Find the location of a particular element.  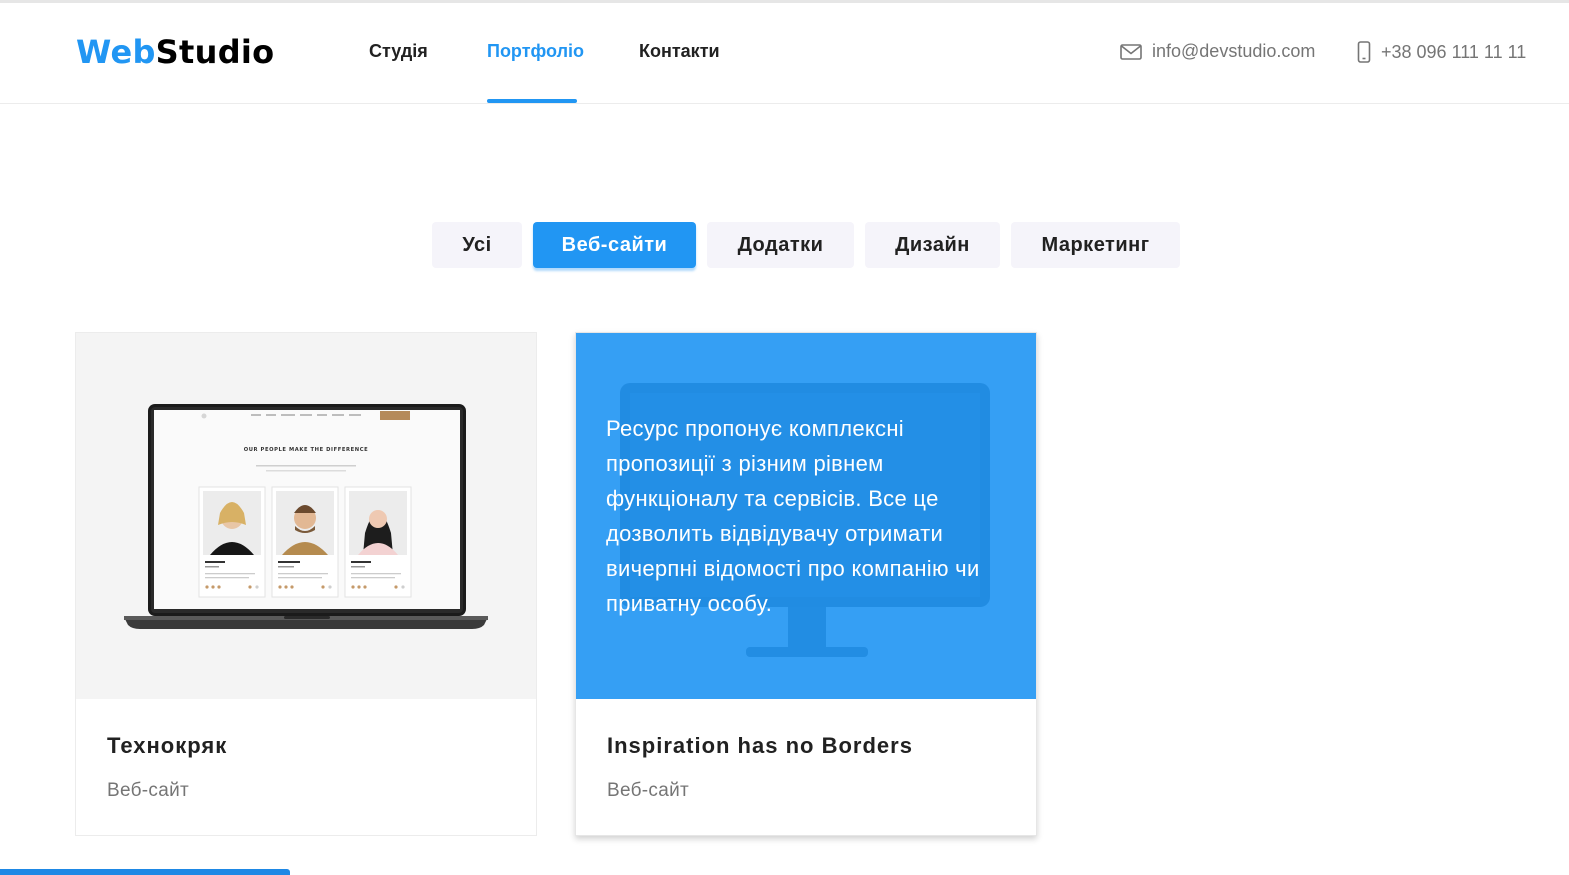

filter-all-button: Усі is located at coordinates (477, 245).